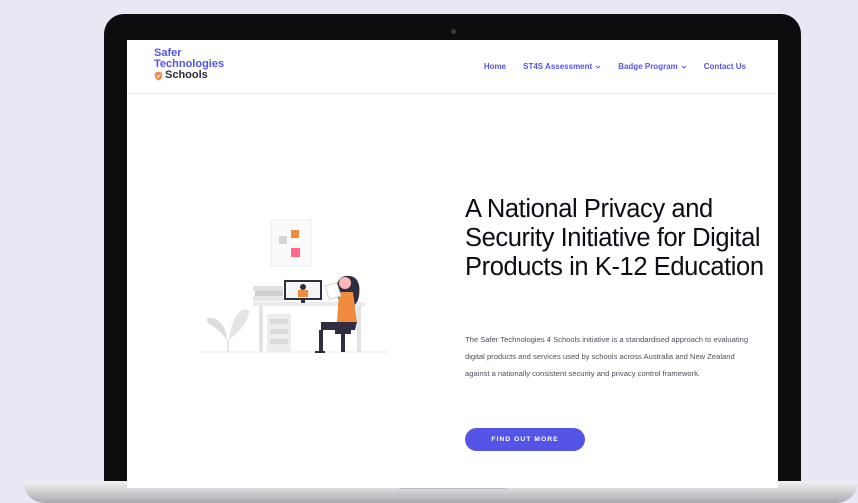 This screenshot has width=858, height=503. I want to click on nav-item-home: Home, so click(495, 66).